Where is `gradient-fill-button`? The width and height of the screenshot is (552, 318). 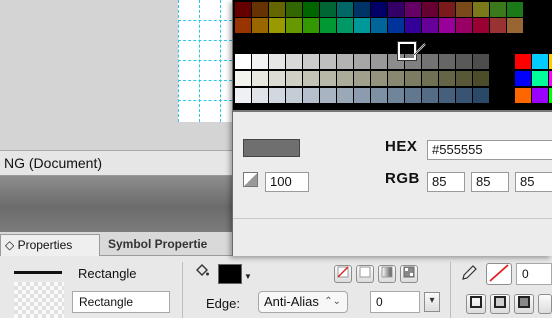
gradient-fill-button is located at coordinates (387, 274).